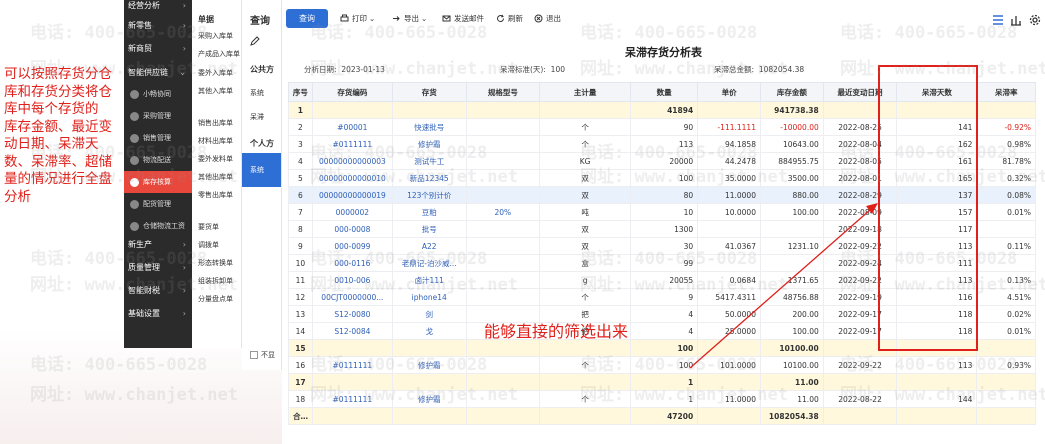 The width and height of the screenshot is (1045, 444). I want to click on pointer-arrow-icon, so click(783, 286).